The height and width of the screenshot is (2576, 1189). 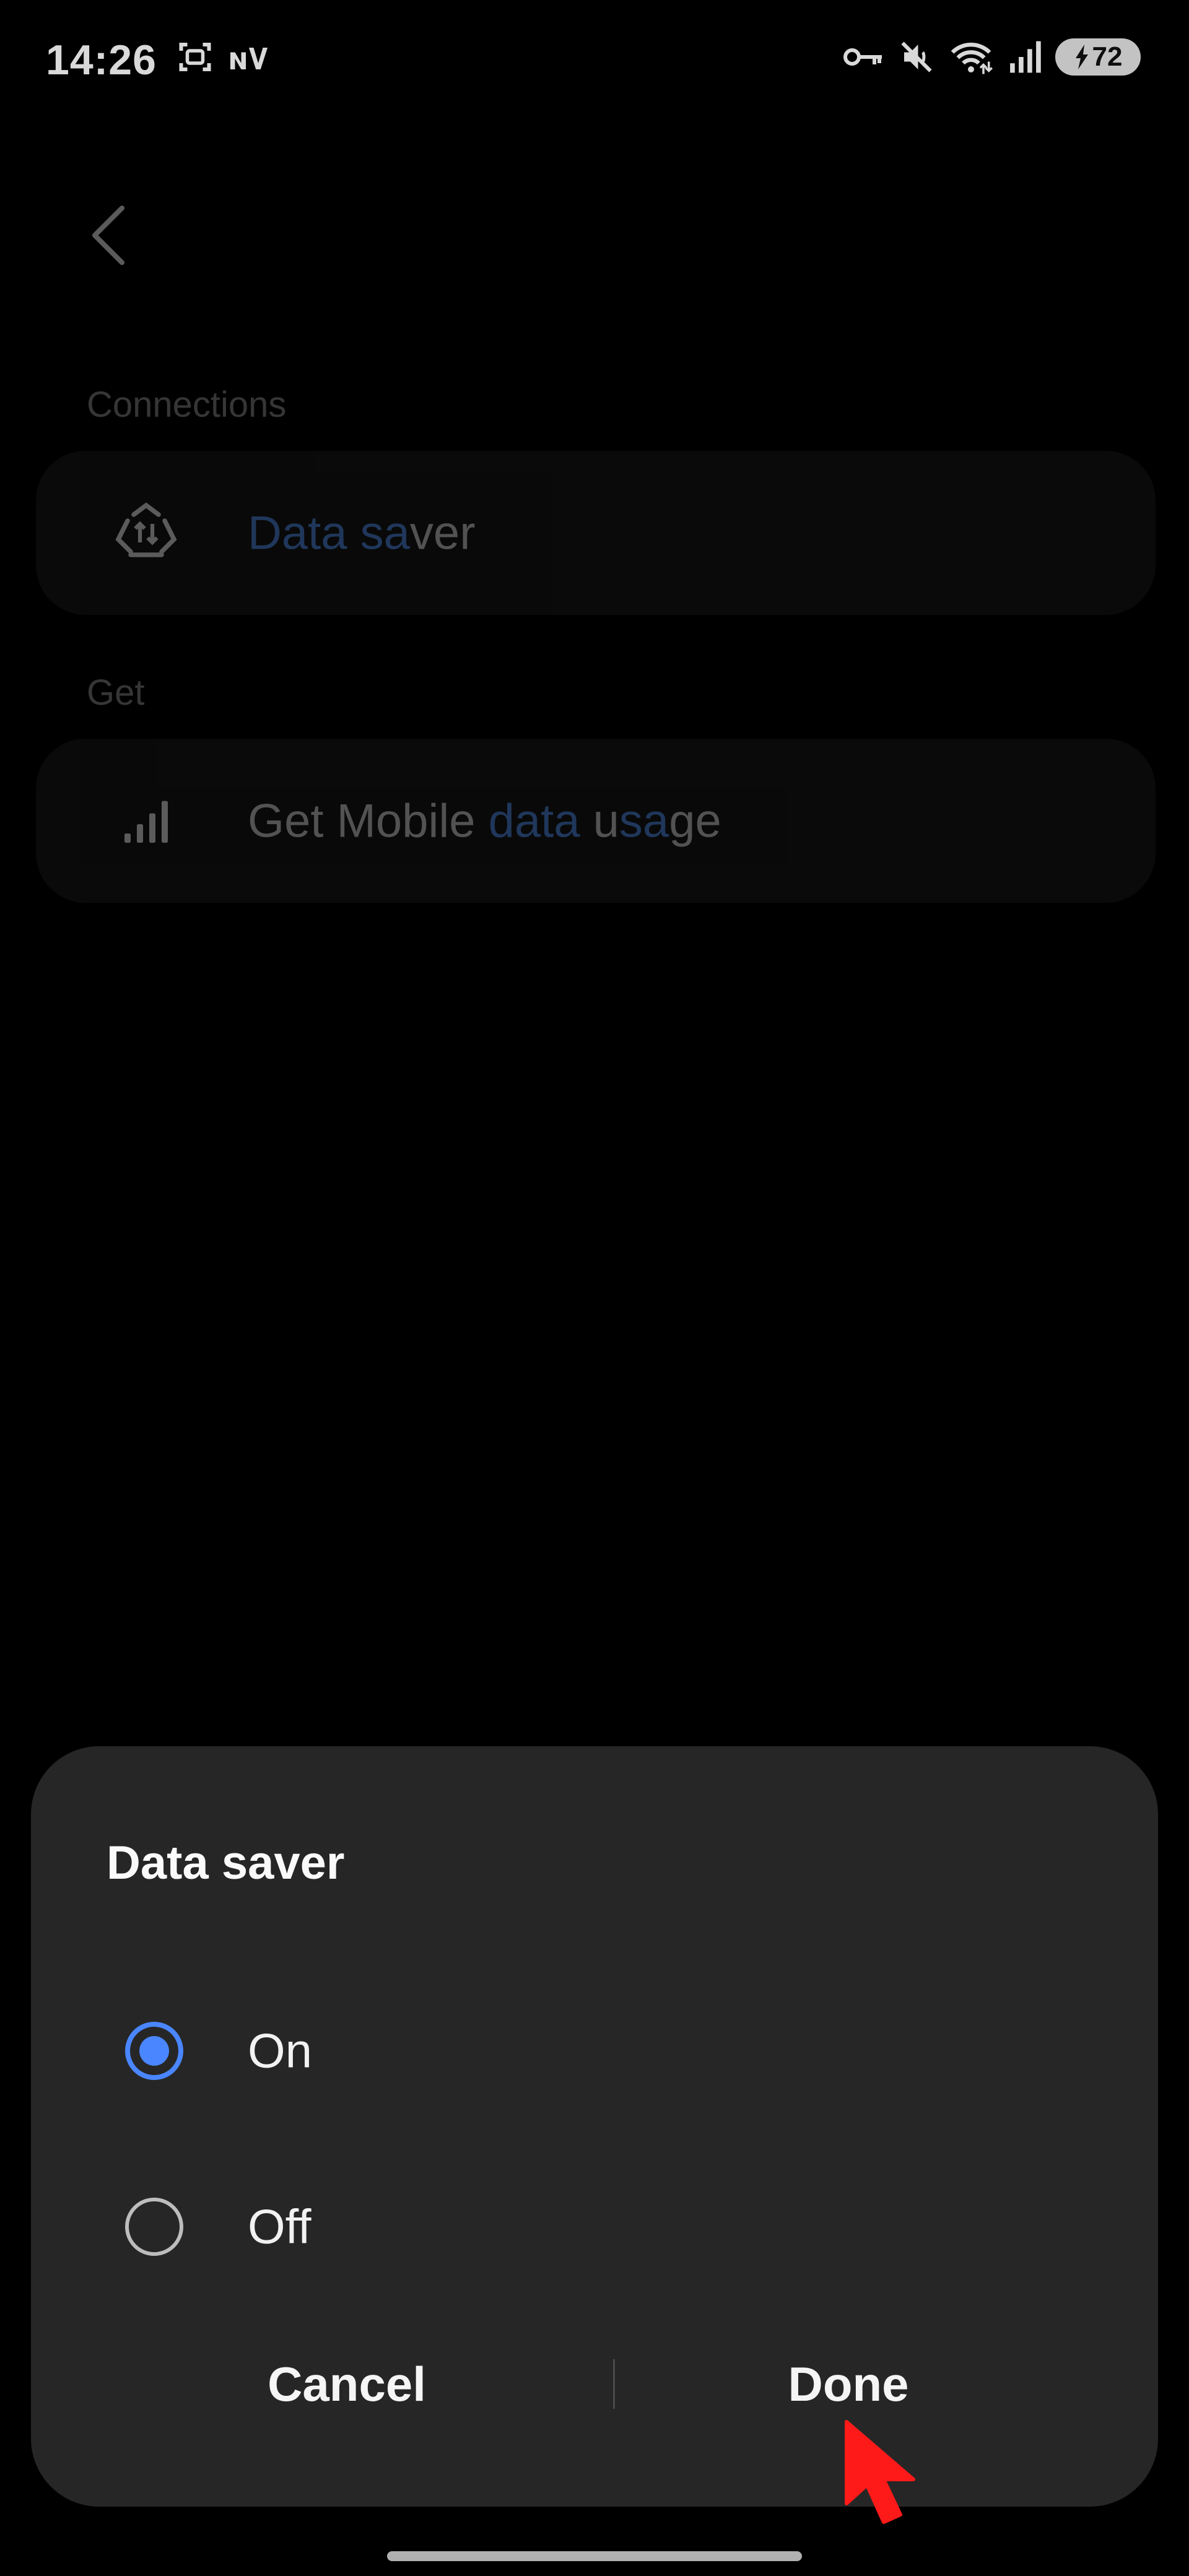 What do you see at coordinates (226, 1863) in the screenshot?
I see `dialog-title: Data saver` at bounding box center [226, 1863].